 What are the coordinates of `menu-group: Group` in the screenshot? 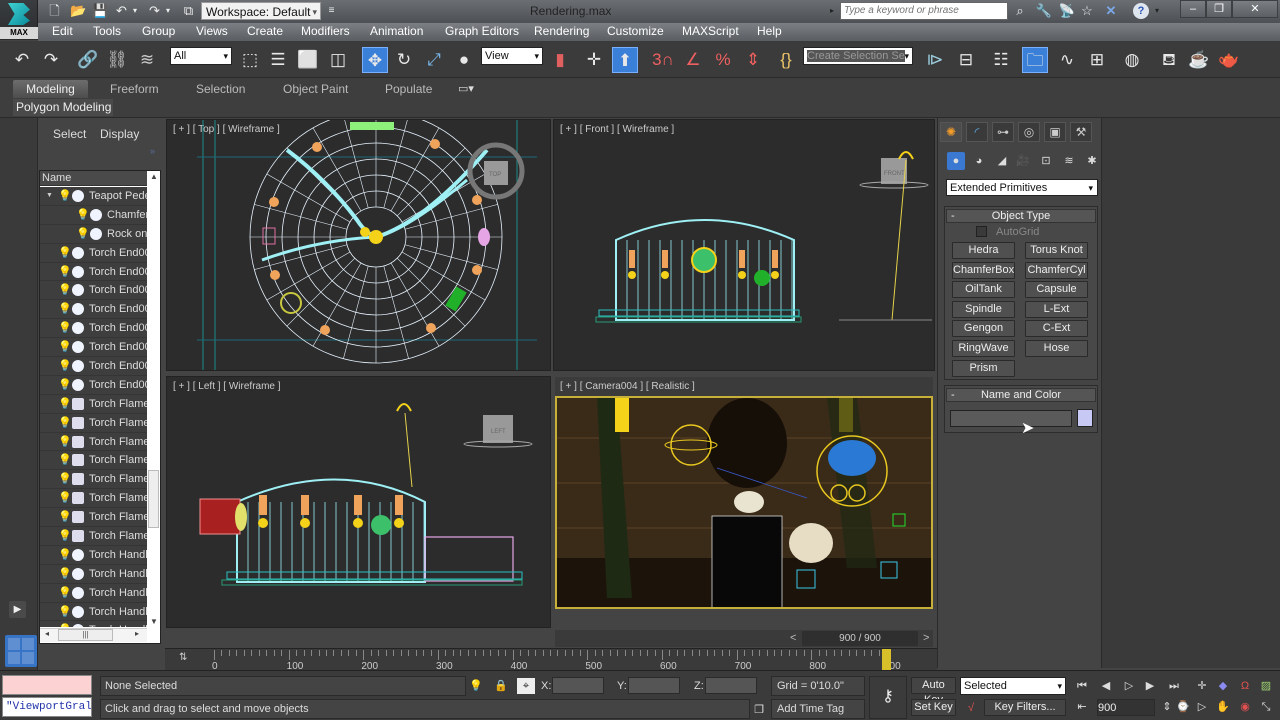 It's located at (158, 31).